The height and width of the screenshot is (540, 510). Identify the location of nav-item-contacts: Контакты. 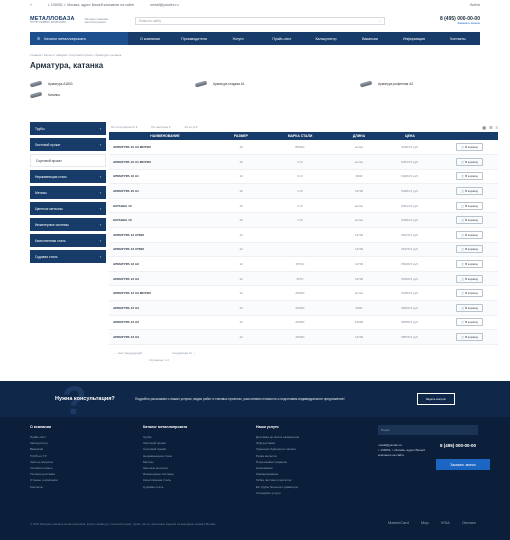
(458, 38).